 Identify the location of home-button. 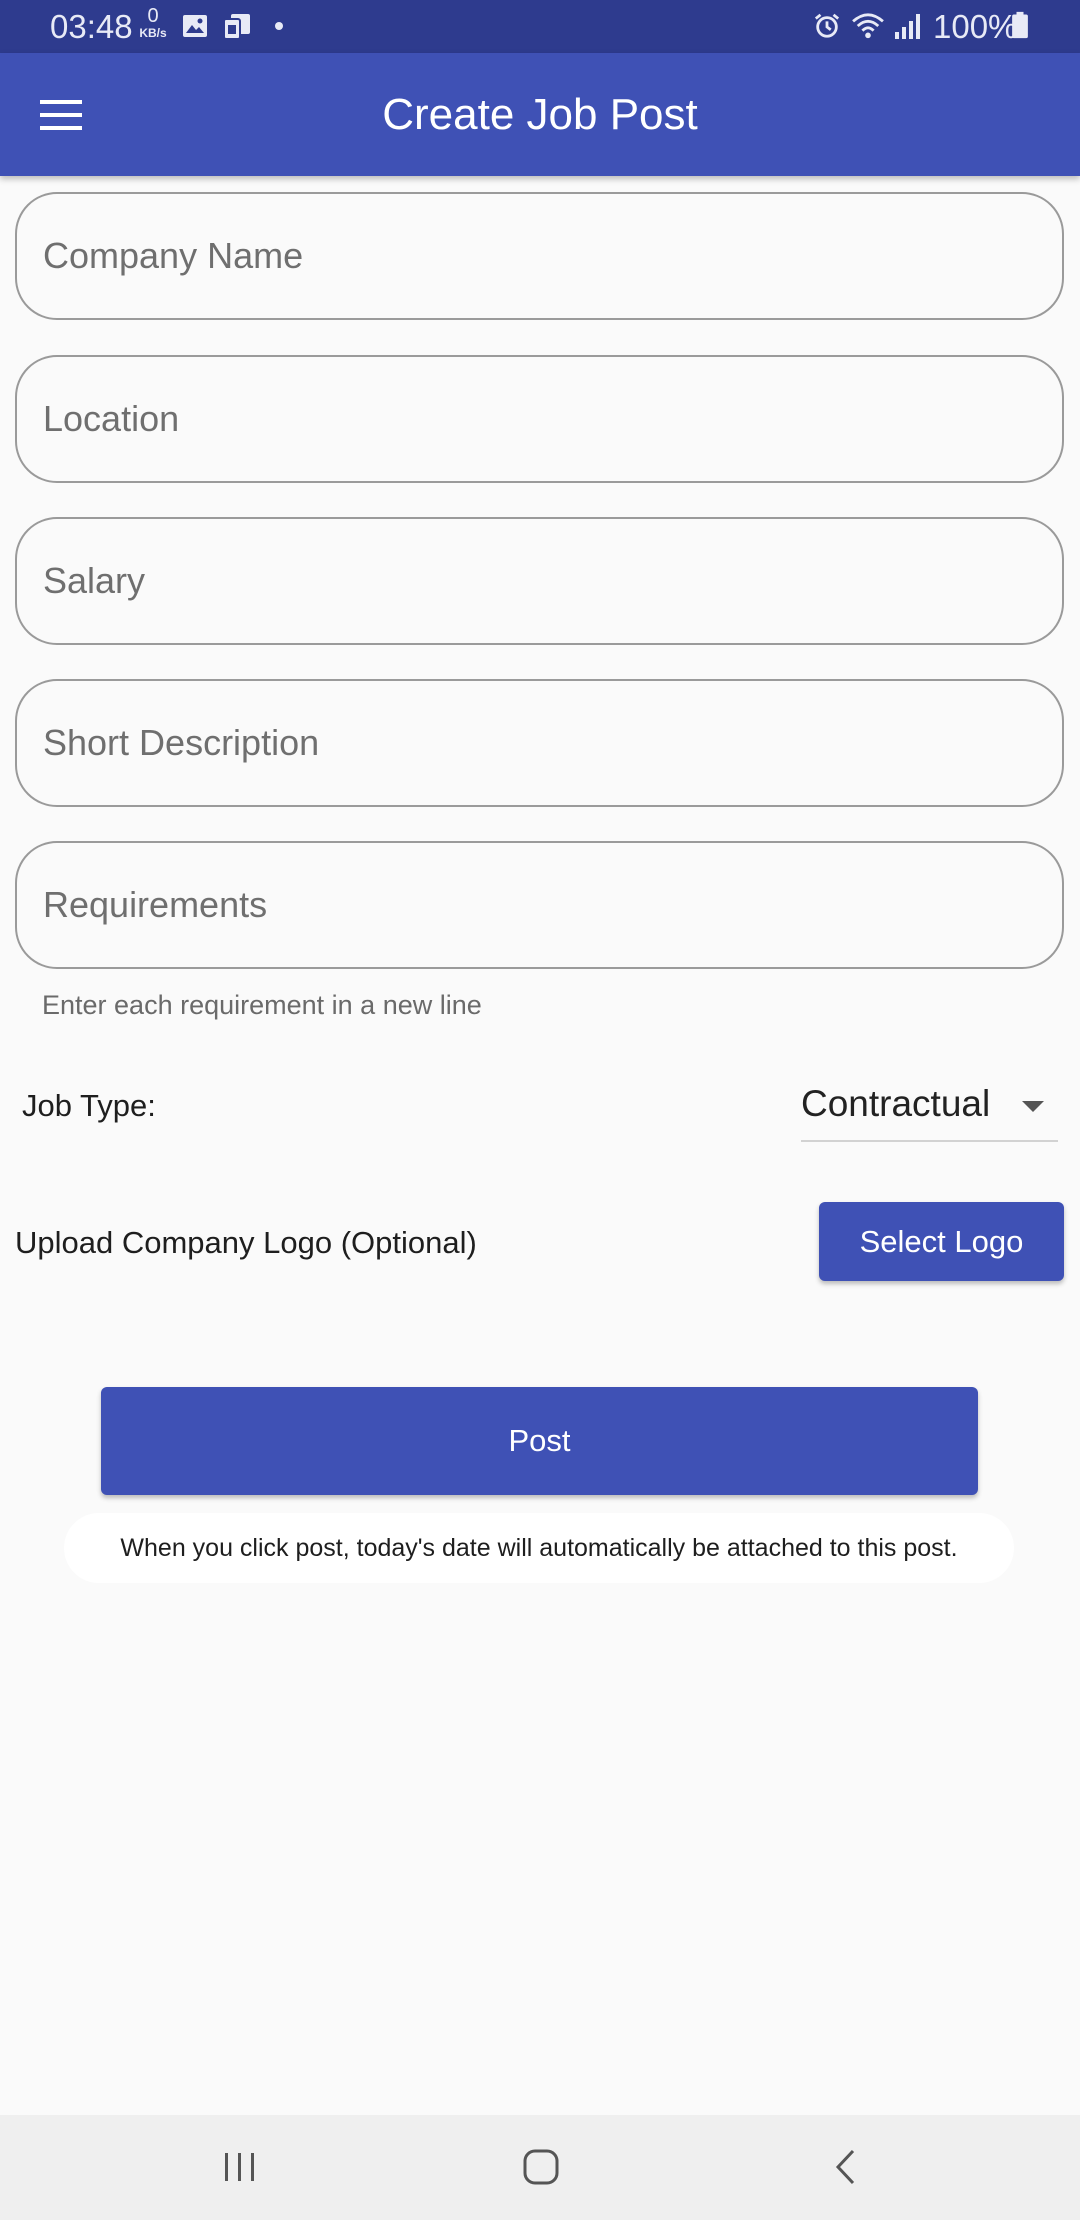
(541, 2167).